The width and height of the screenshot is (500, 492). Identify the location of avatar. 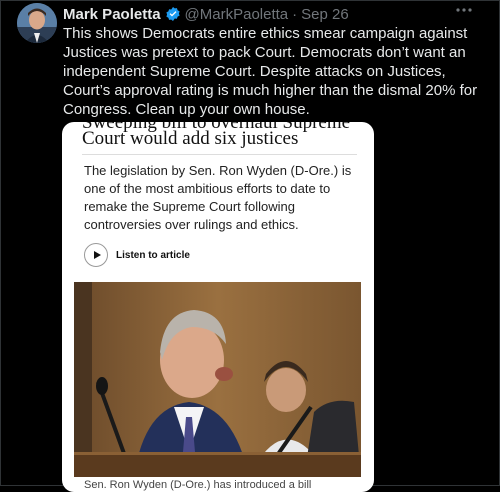
(37, 23).